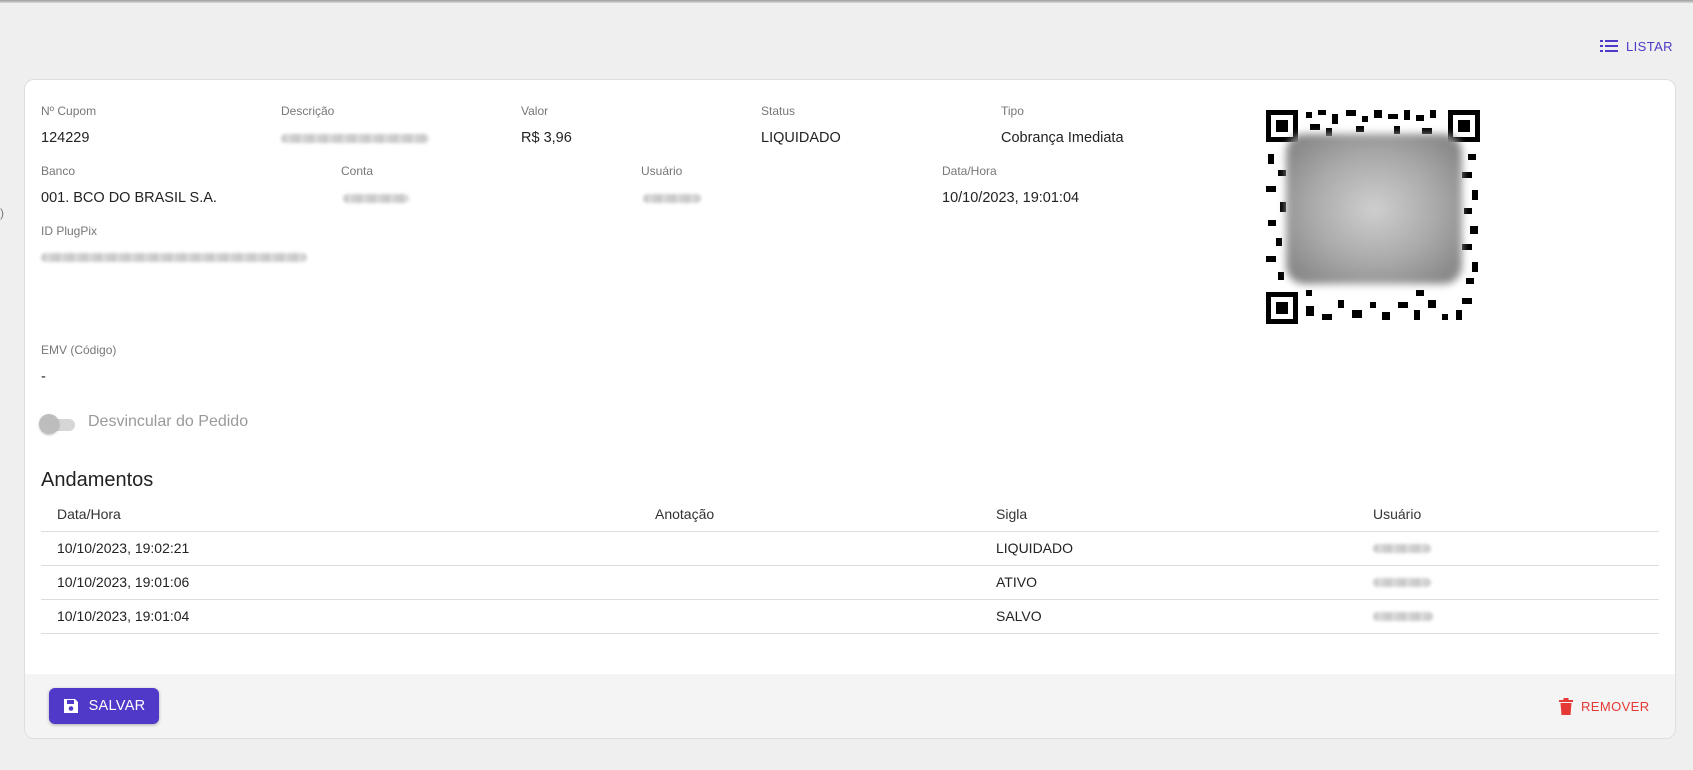 The image size is (1693, 770). I want to click on listar-button: LISTAR, so click(1636, 46).